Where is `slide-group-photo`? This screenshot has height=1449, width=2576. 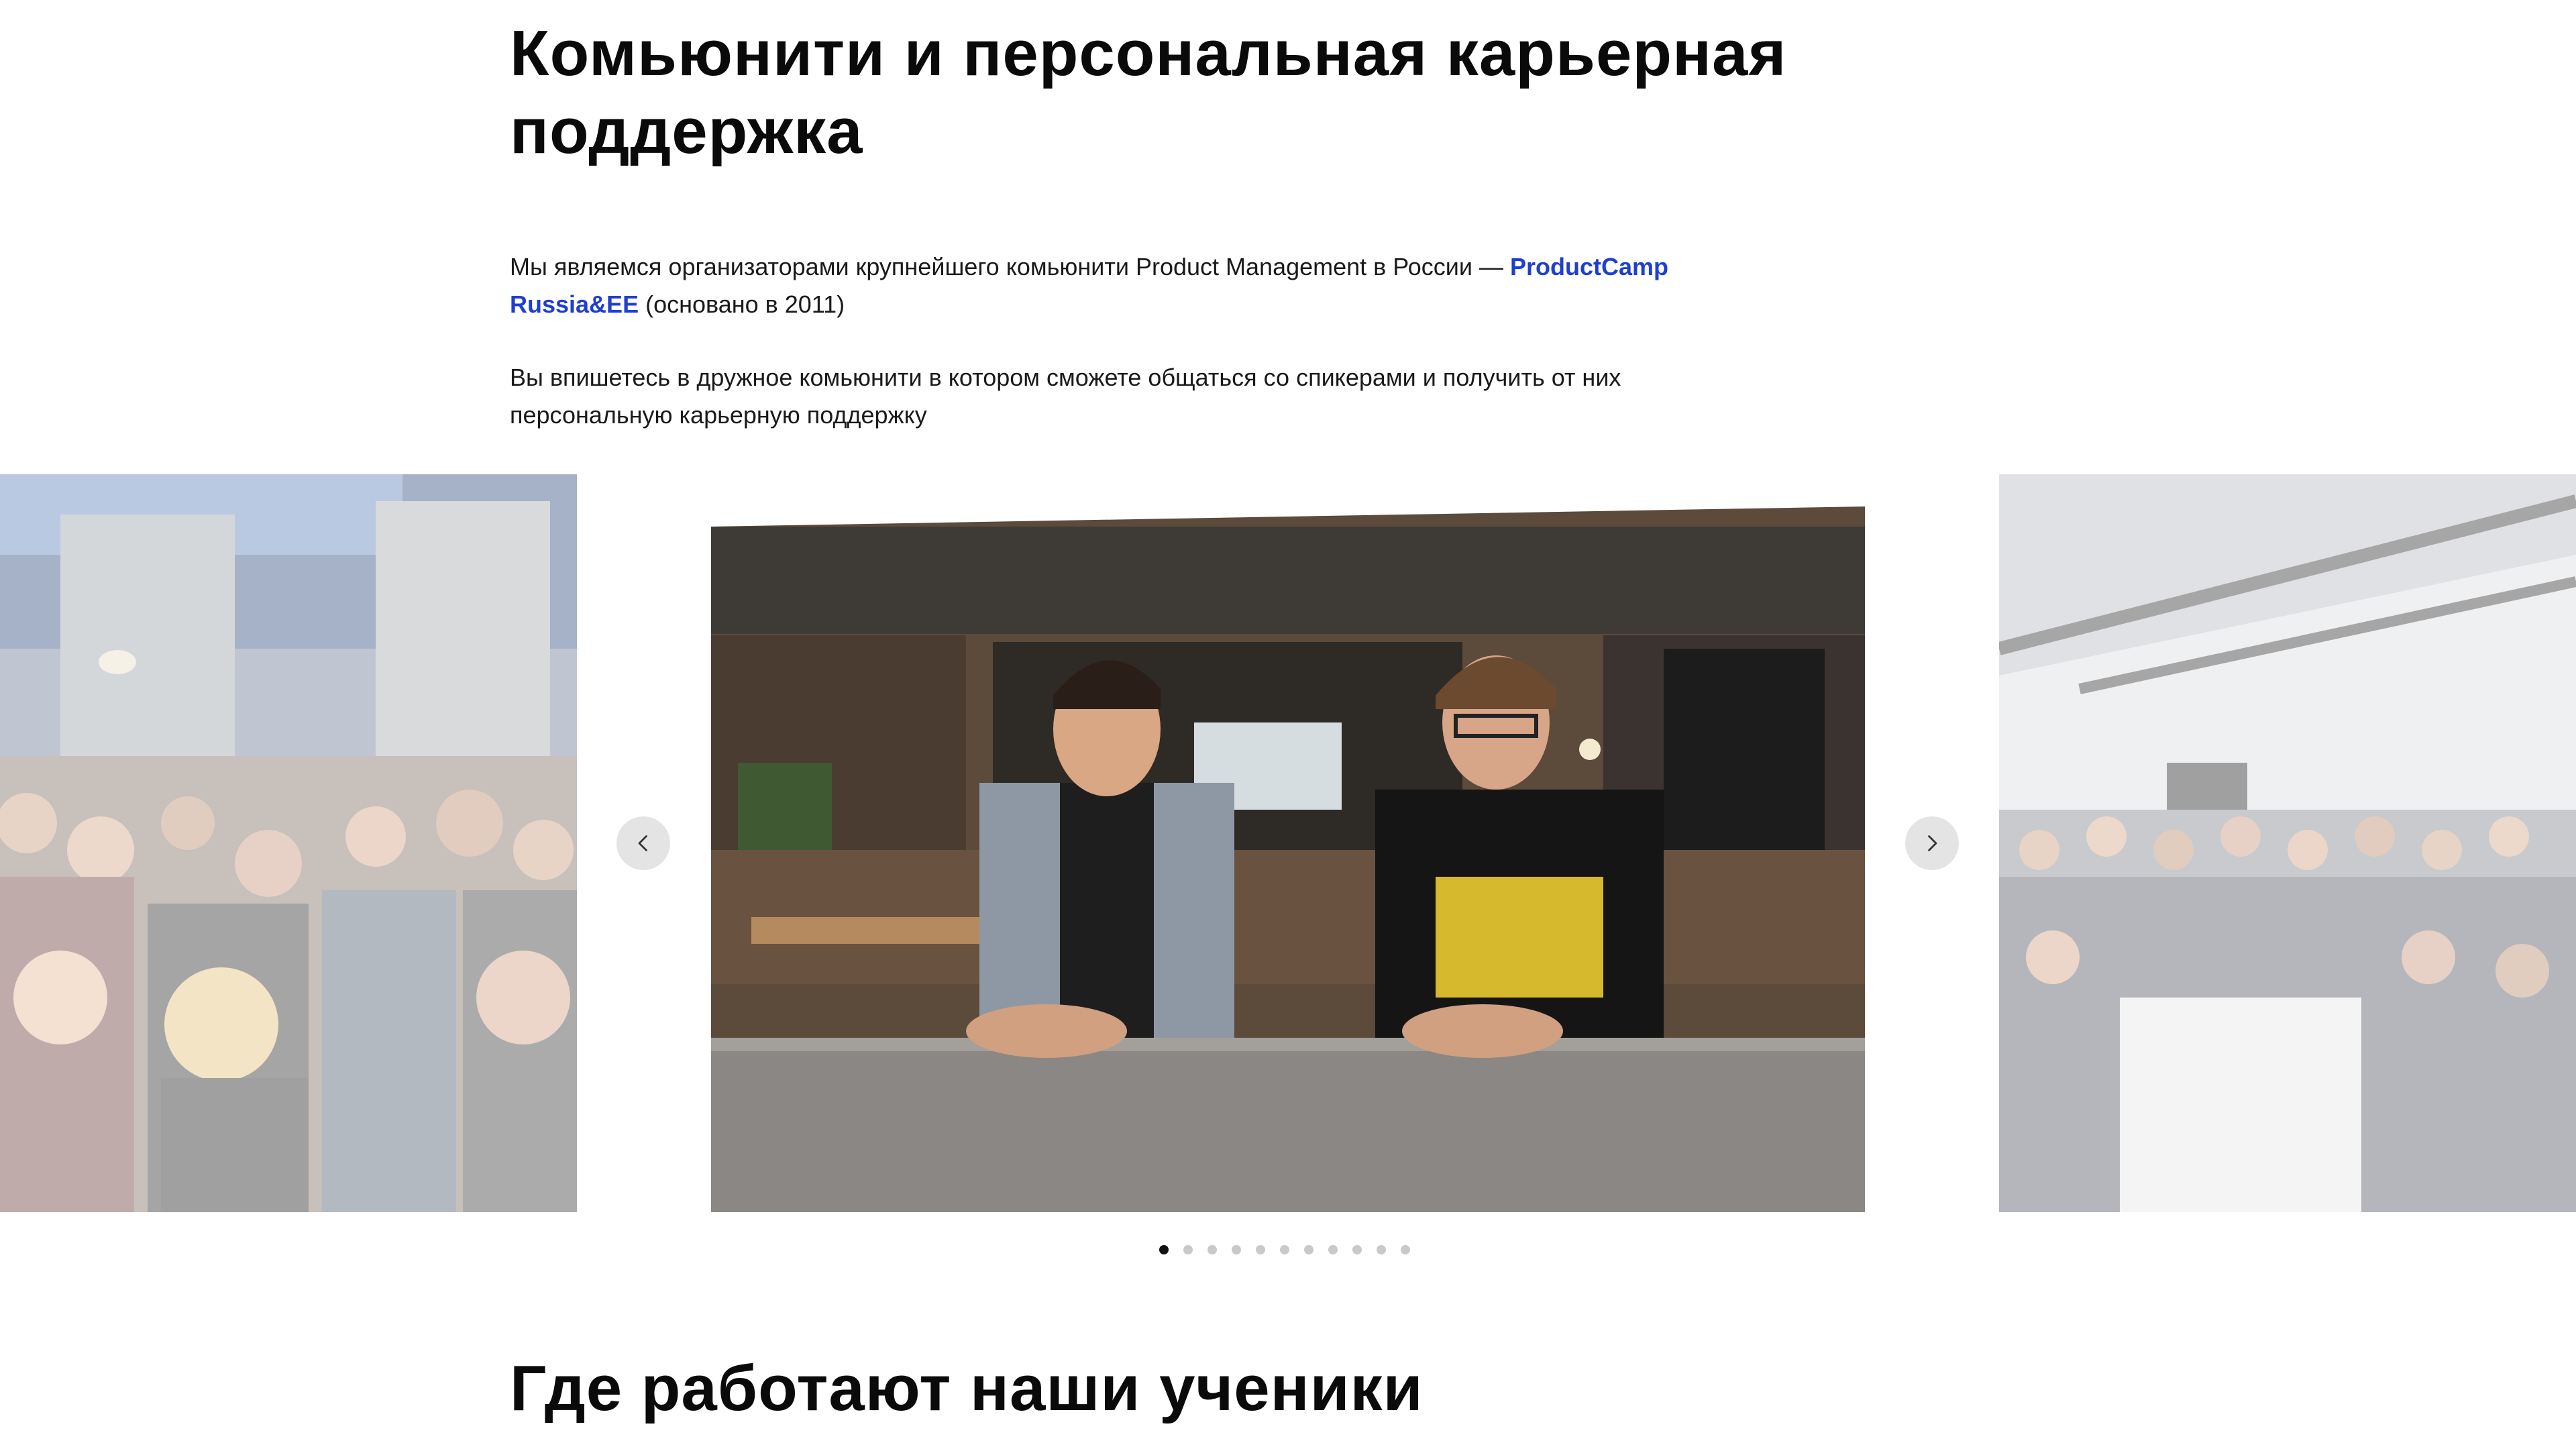 slide-group-photo is located at coordinates (2287, 843).